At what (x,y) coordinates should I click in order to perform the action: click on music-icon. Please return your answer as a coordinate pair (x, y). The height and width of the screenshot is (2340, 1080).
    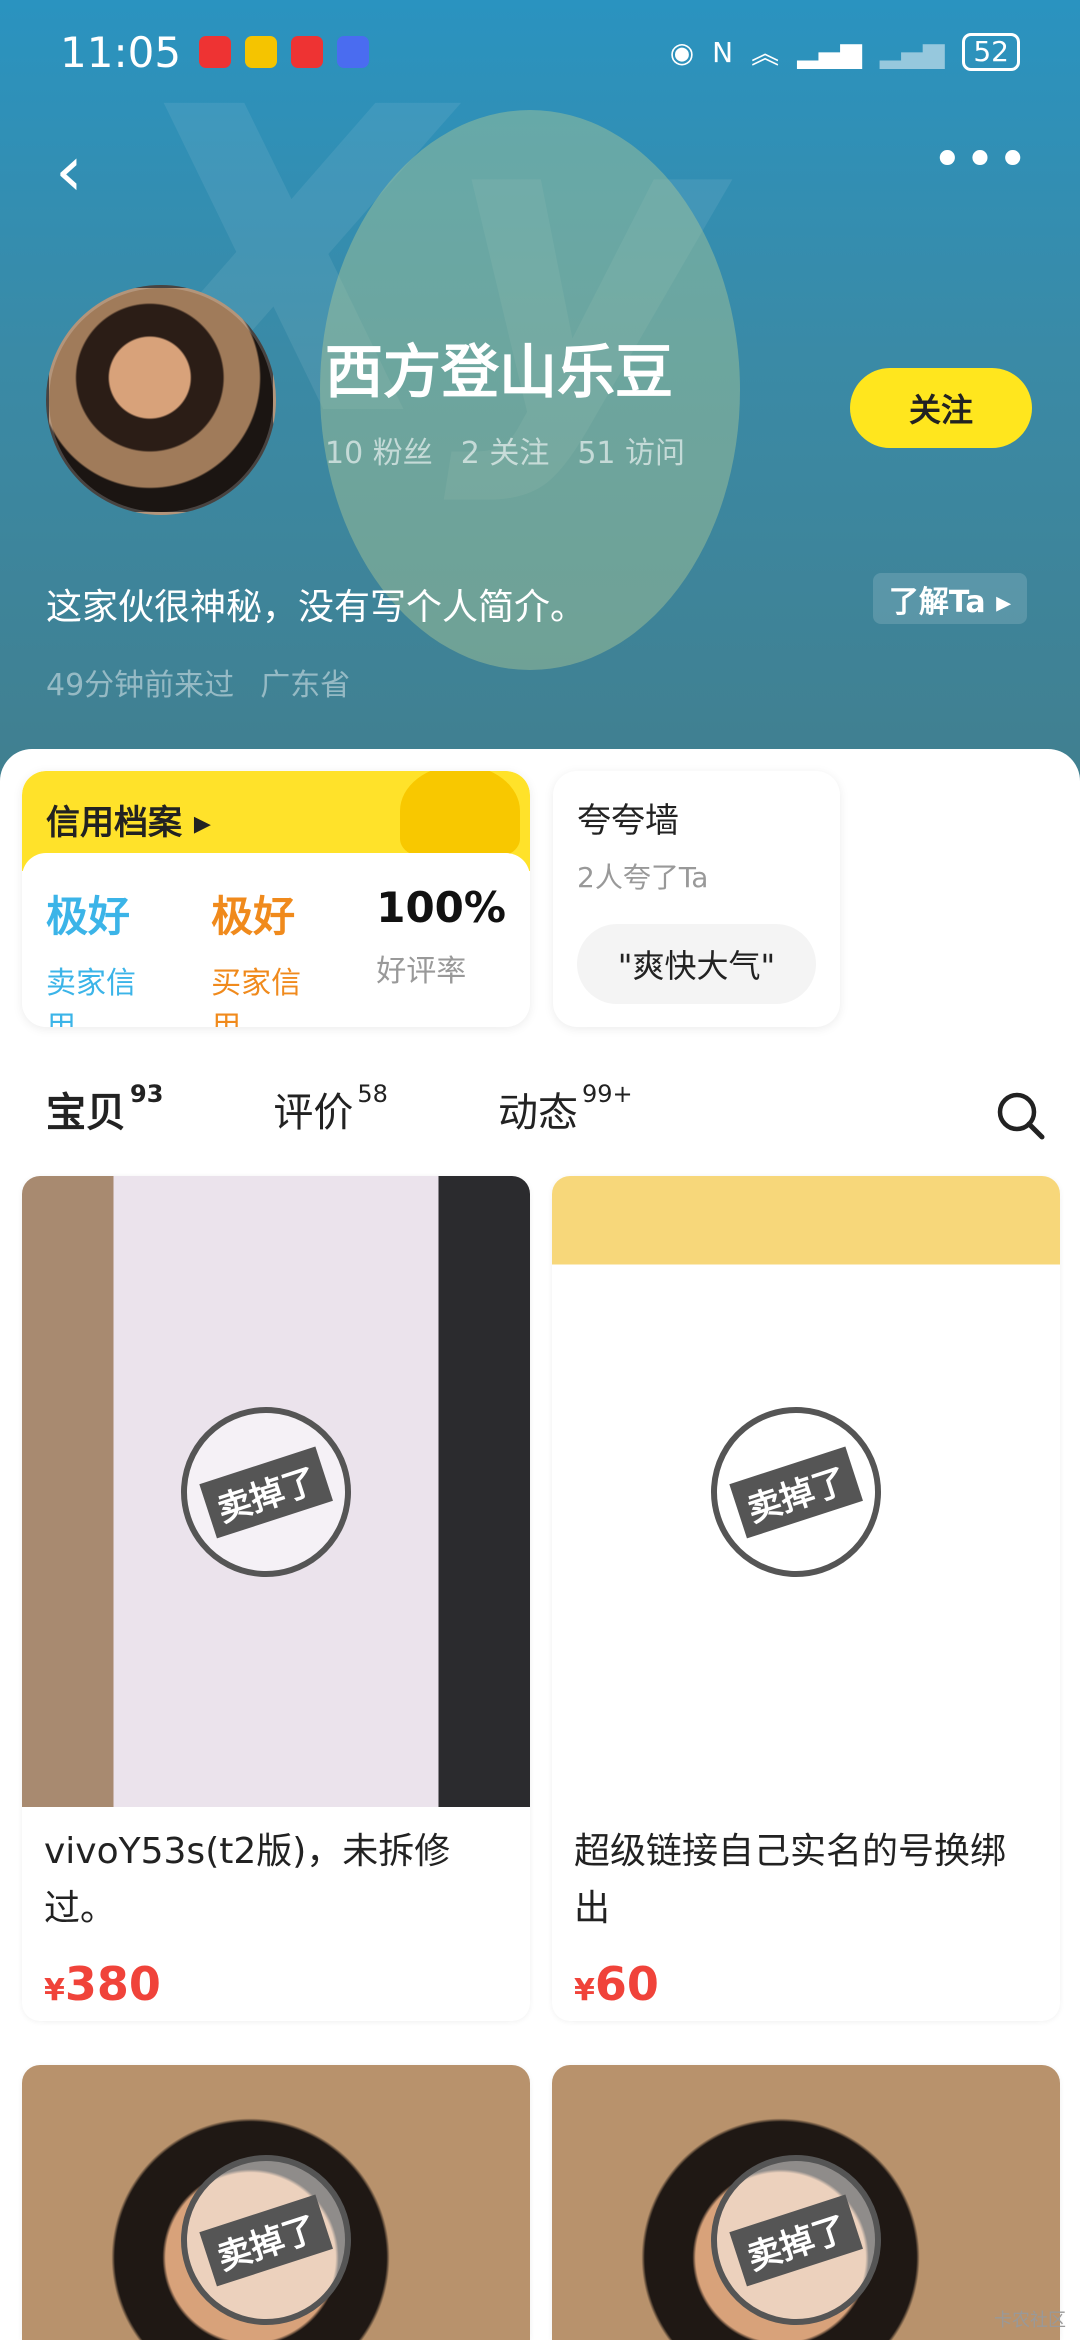
    Looking at the image, I should click on (353, 52).